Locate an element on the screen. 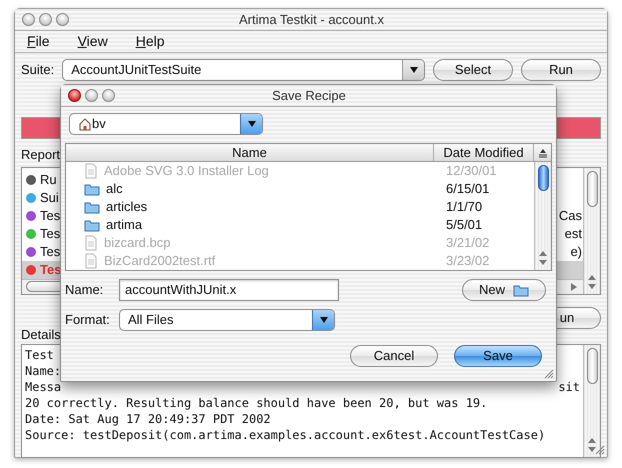 The height and width of the screenshot is (468, 622). menu-item: View is located at coordinates (93, 41).